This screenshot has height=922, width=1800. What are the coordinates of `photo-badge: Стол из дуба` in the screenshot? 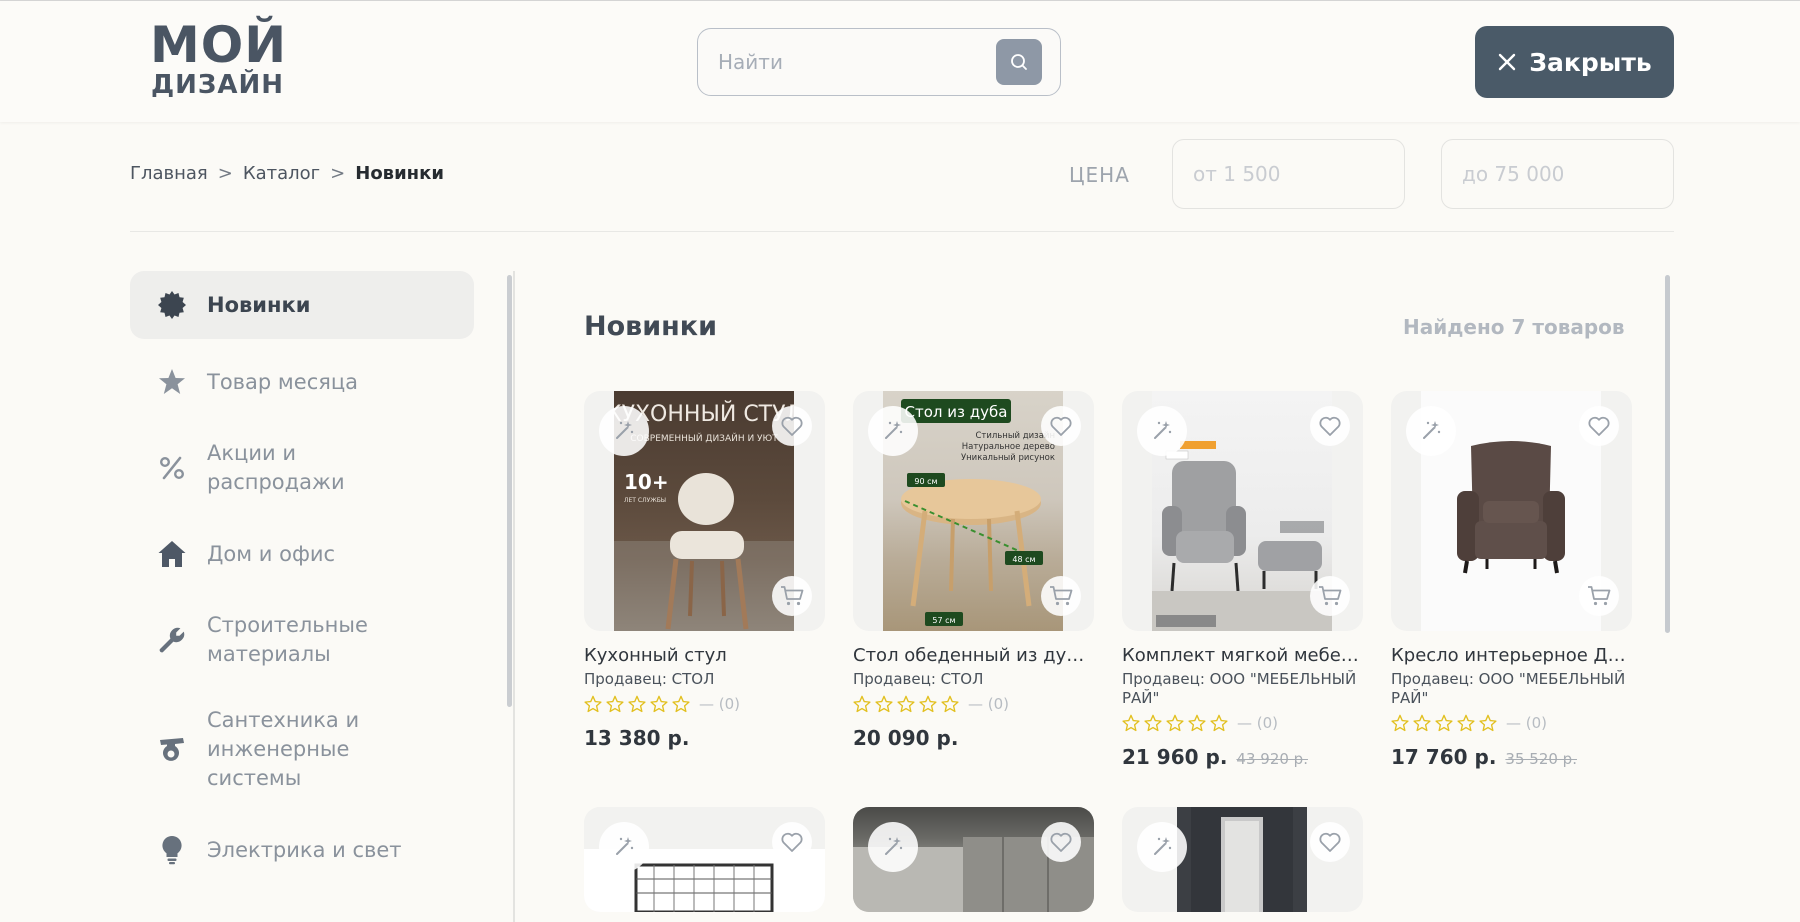 It's located at (956, 412).